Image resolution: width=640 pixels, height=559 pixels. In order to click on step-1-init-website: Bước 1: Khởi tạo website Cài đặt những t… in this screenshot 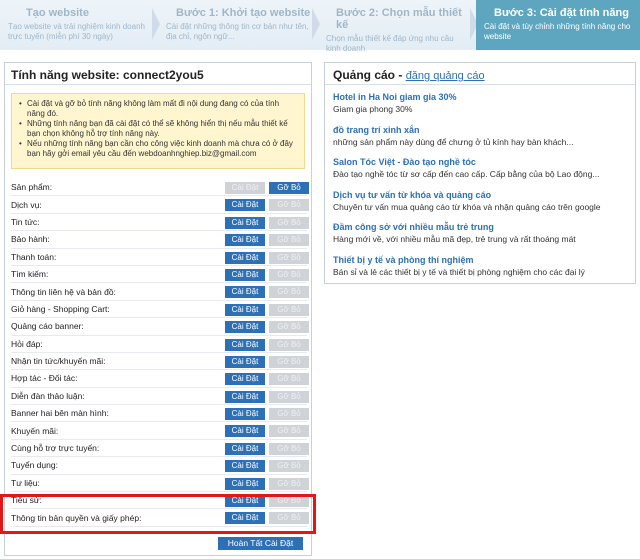, I will do `click(239, 25)`.